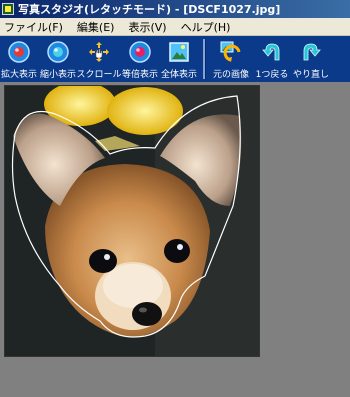 The width and height of the screenshot is (350, 397). I want to click on toolbar: 拡大表示 縮小表示 スクロール 等倍表示 全体表示 元の画像 1つ戻る やり直し, so click(175, 59).